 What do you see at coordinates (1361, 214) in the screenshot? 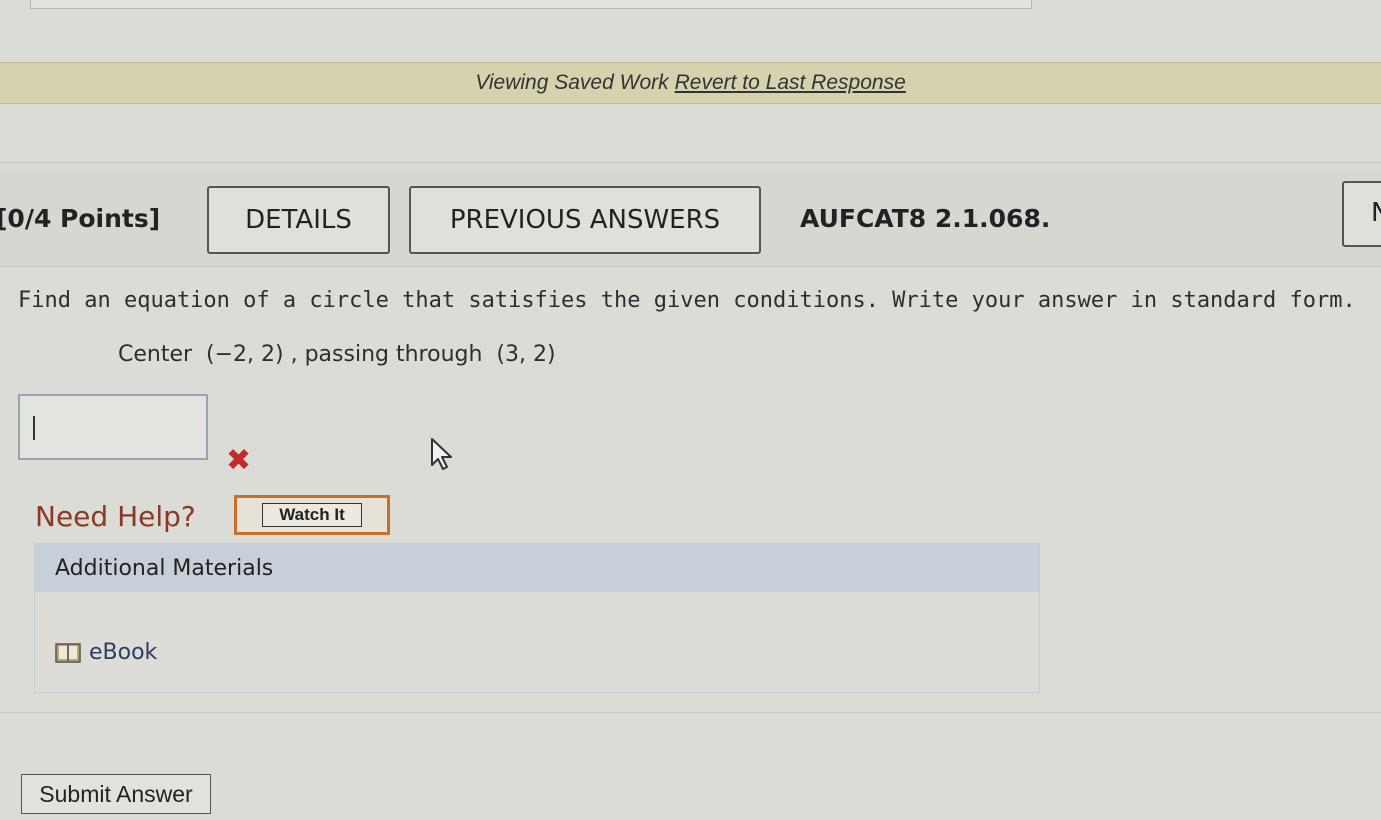
I see `my-notes-button: N` at bounding box center [1361, 214].